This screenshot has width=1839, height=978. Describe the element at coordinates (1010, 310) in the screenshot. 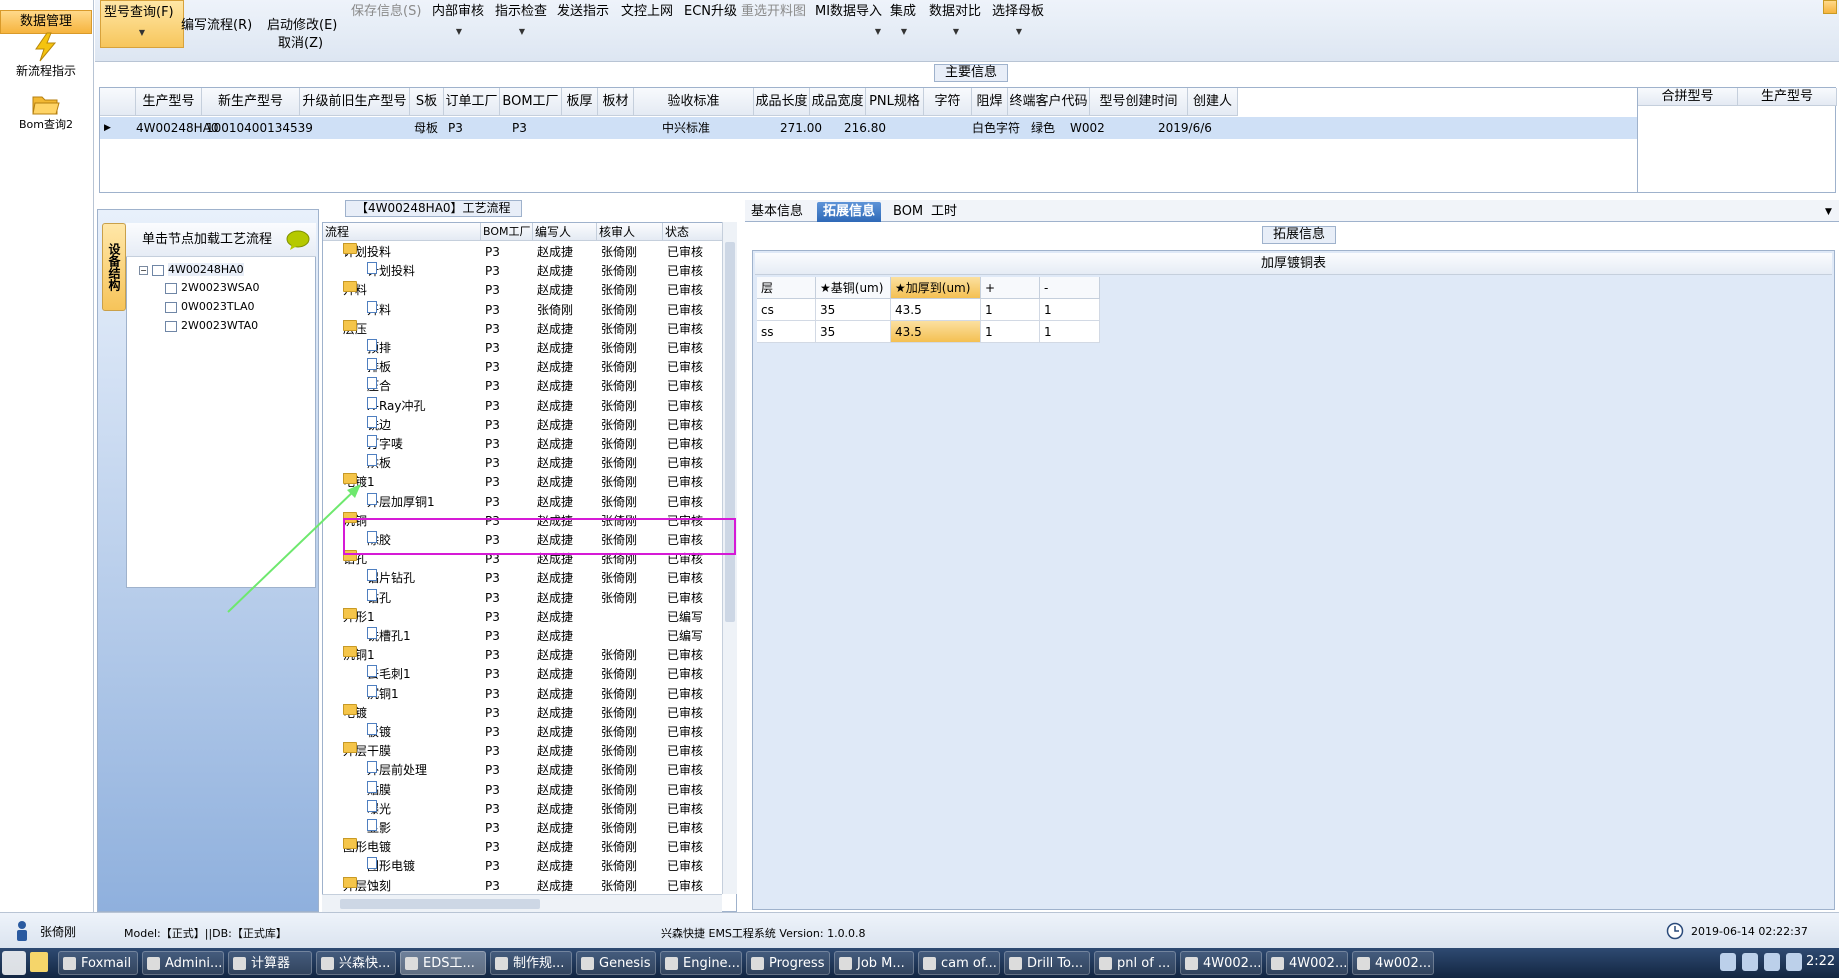

I see `cell-plus: 1` at that location.